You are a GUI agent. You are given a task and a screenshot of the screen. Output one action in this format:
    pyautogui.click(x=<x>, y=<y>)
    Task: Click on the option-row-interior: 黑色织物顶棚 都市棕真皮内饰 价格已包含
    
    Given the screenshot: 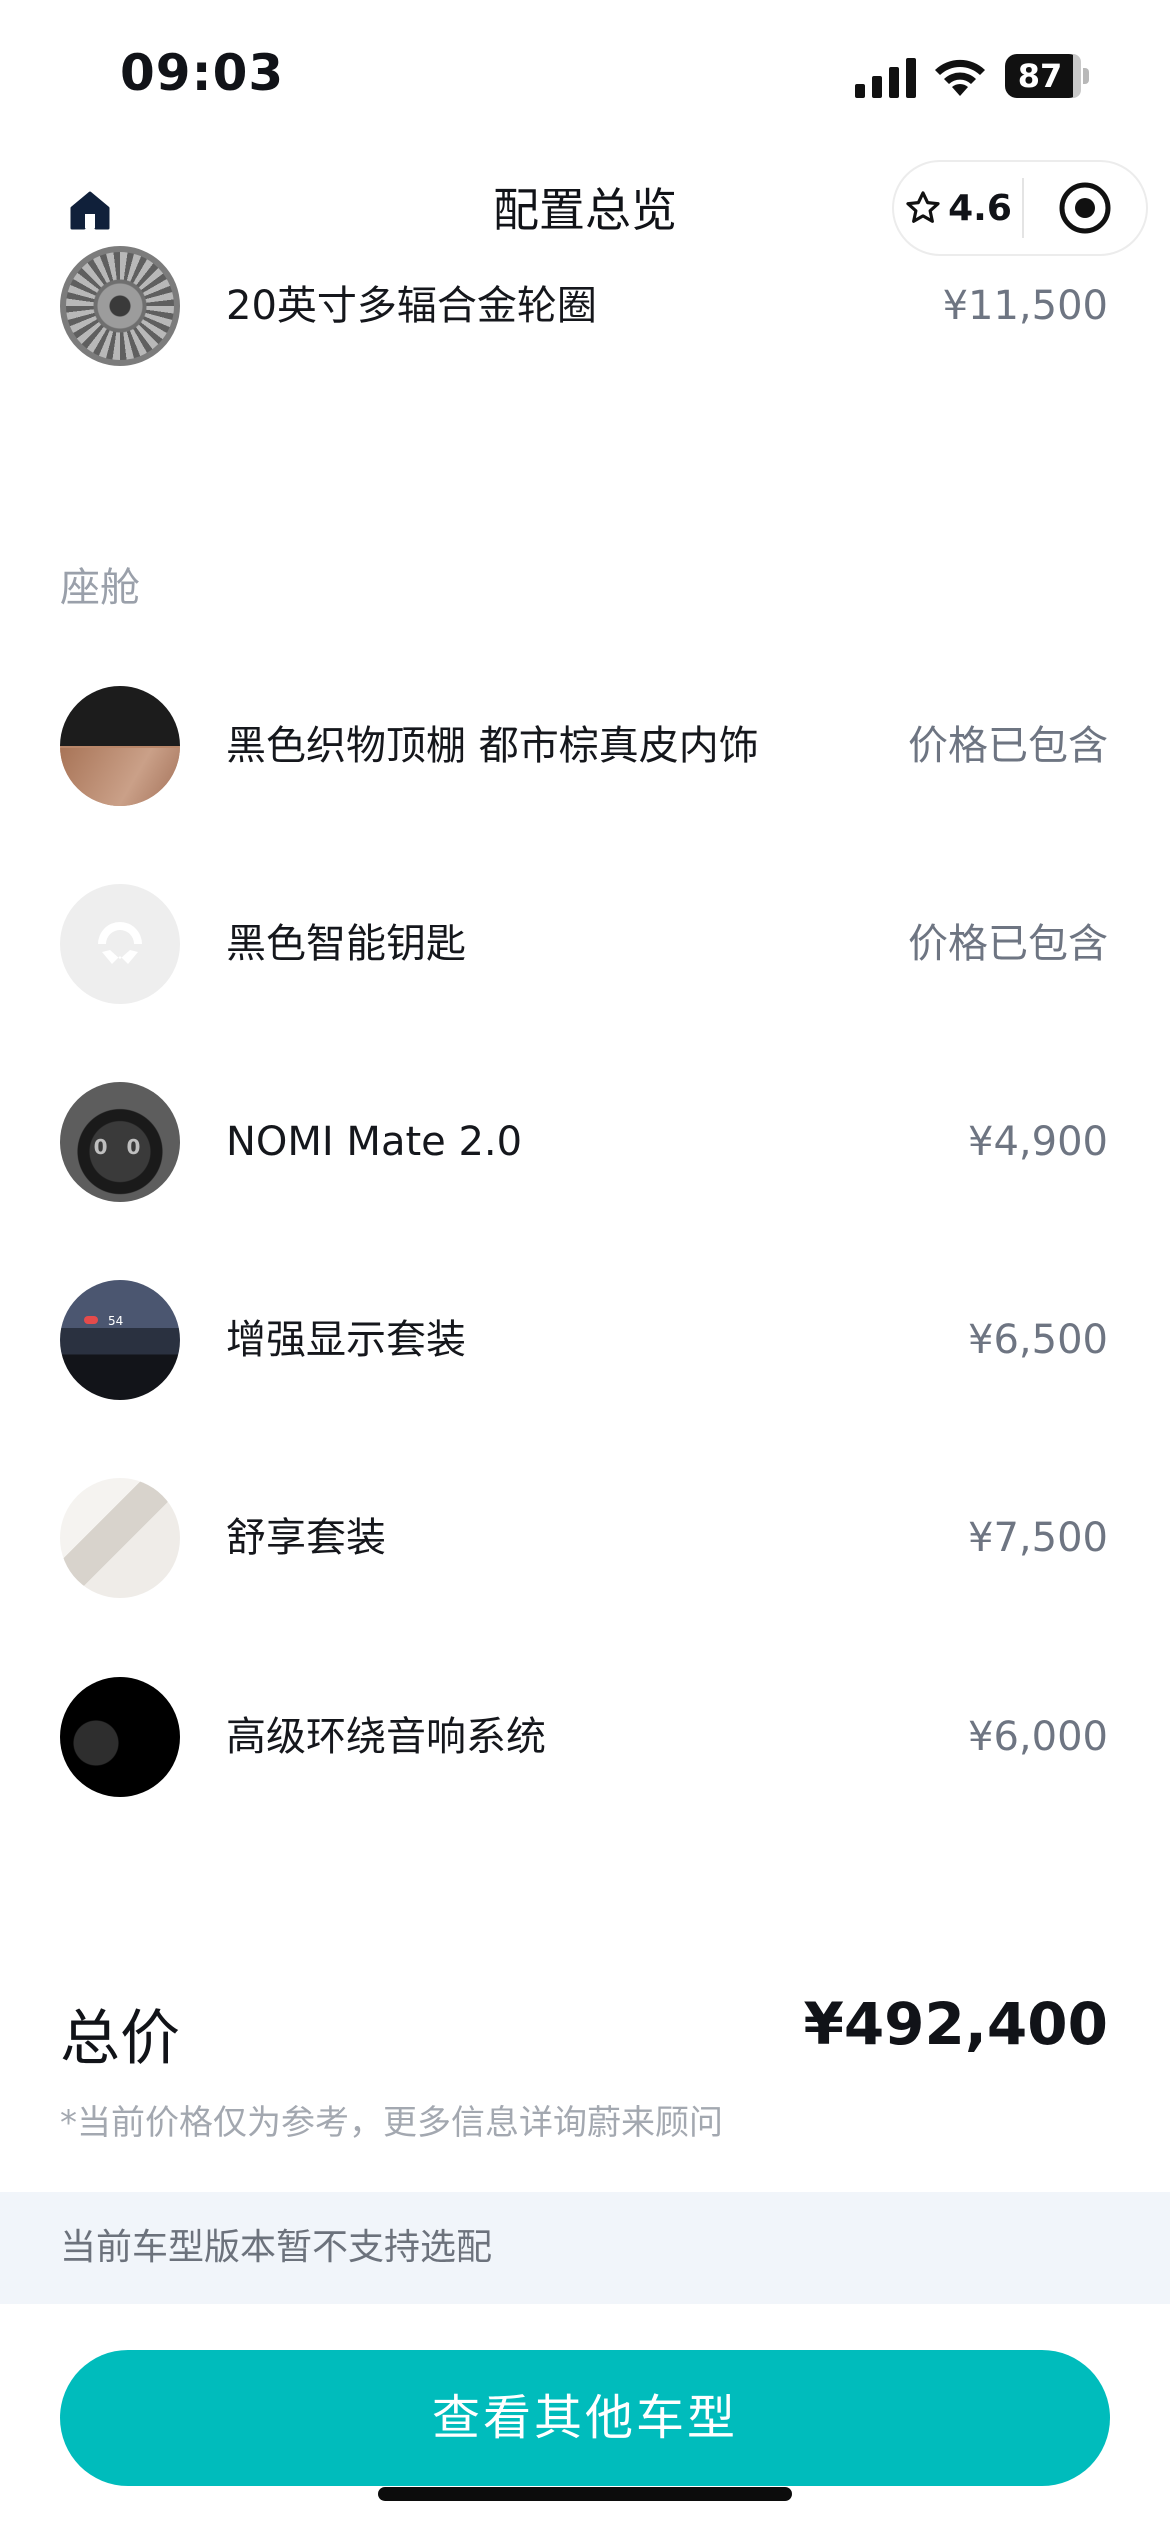 What is the action you would take?
    pyautogui.click(x=585, y=746)
    